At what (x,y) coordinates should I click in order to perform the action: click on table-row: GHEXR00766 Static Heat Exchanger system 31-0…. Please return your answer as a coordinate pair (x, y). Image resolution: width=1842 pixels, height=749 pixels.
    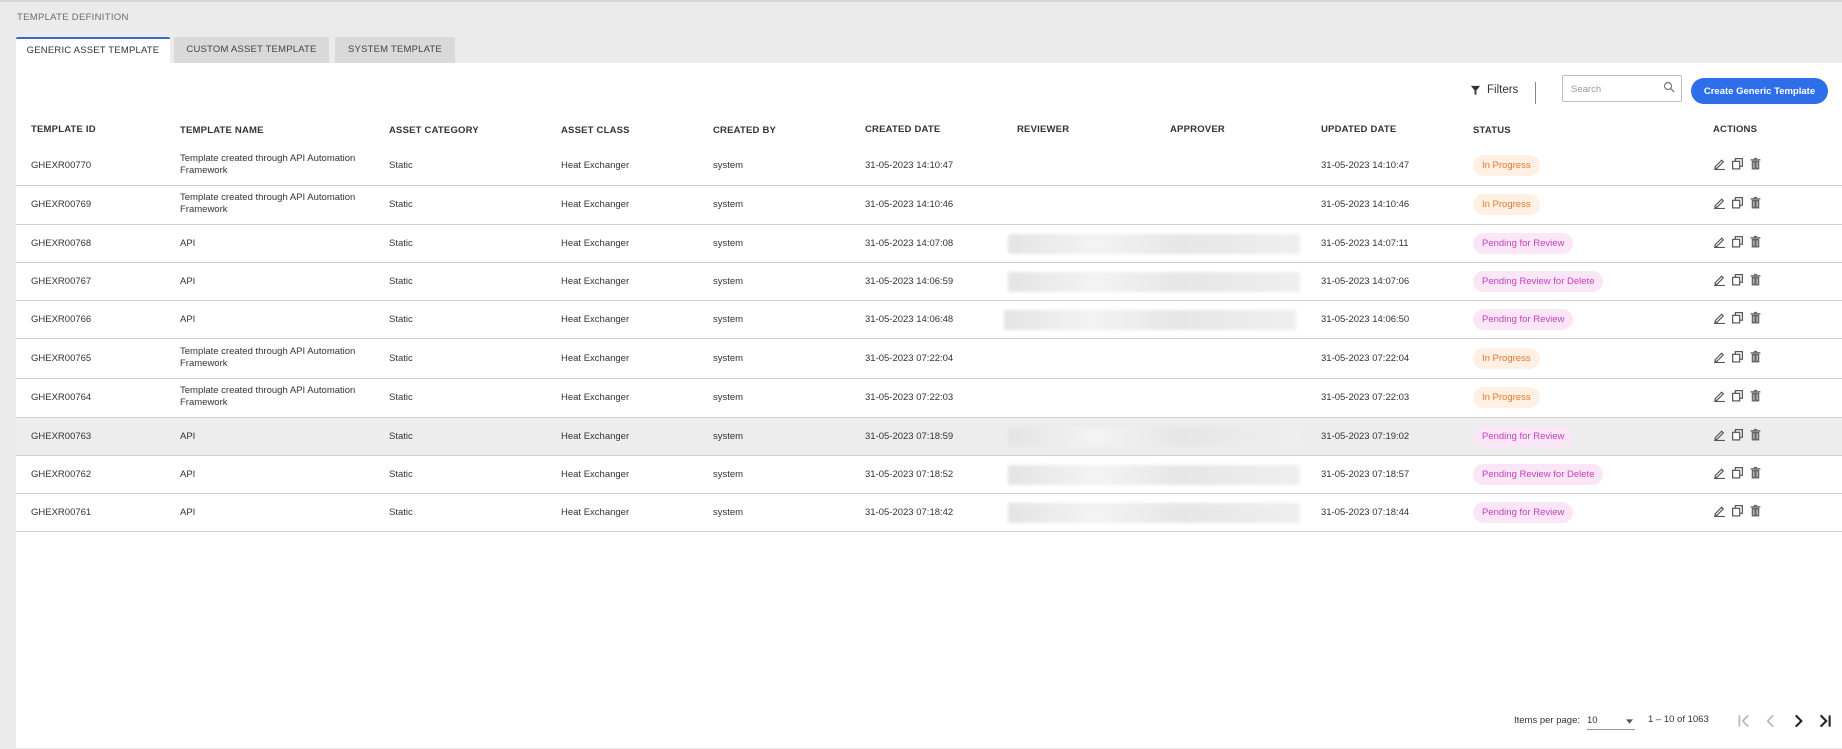
    Looking at the image, I should click on (929, 320).